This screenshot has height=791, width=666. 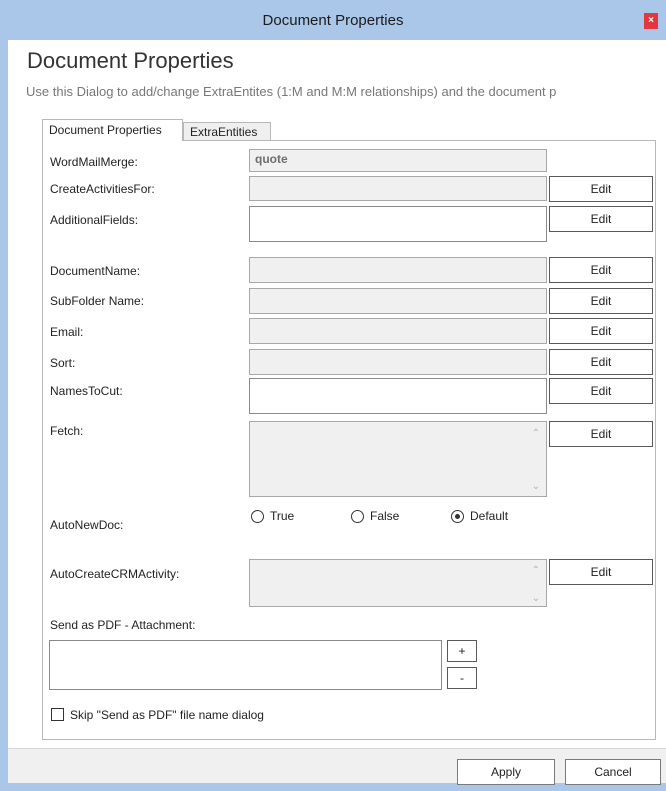 What do you see at coordinates (601, 270) in the screenshot?
I see `document-name-edit-button: Edit` at bounding box center [601, 270].